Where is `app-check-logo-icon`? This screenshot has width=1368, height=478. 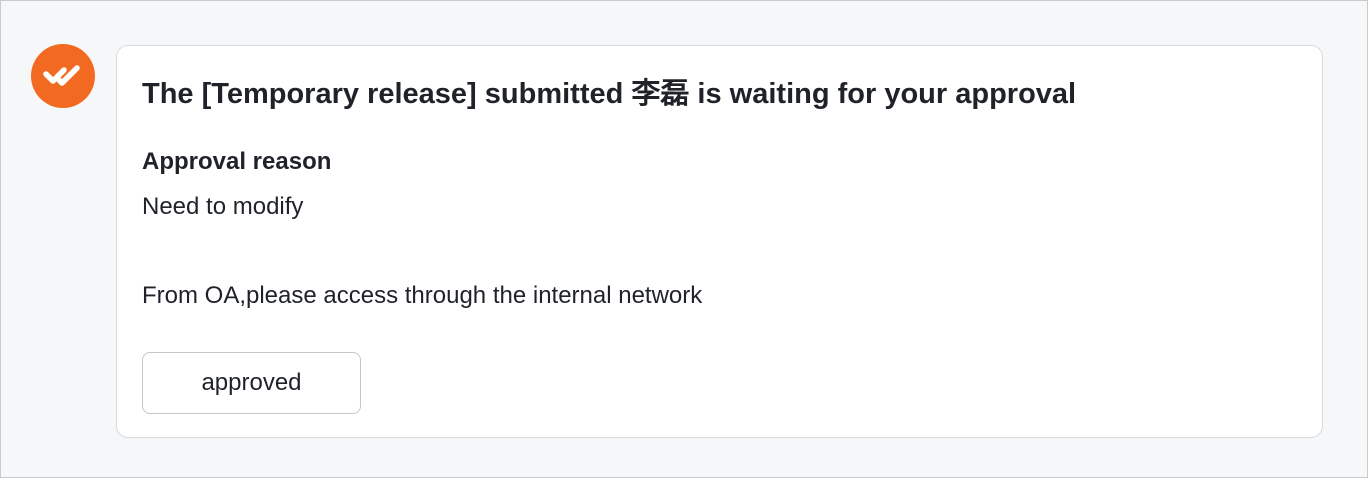
app-check-logo-icon is located at coordinates (63, 76).